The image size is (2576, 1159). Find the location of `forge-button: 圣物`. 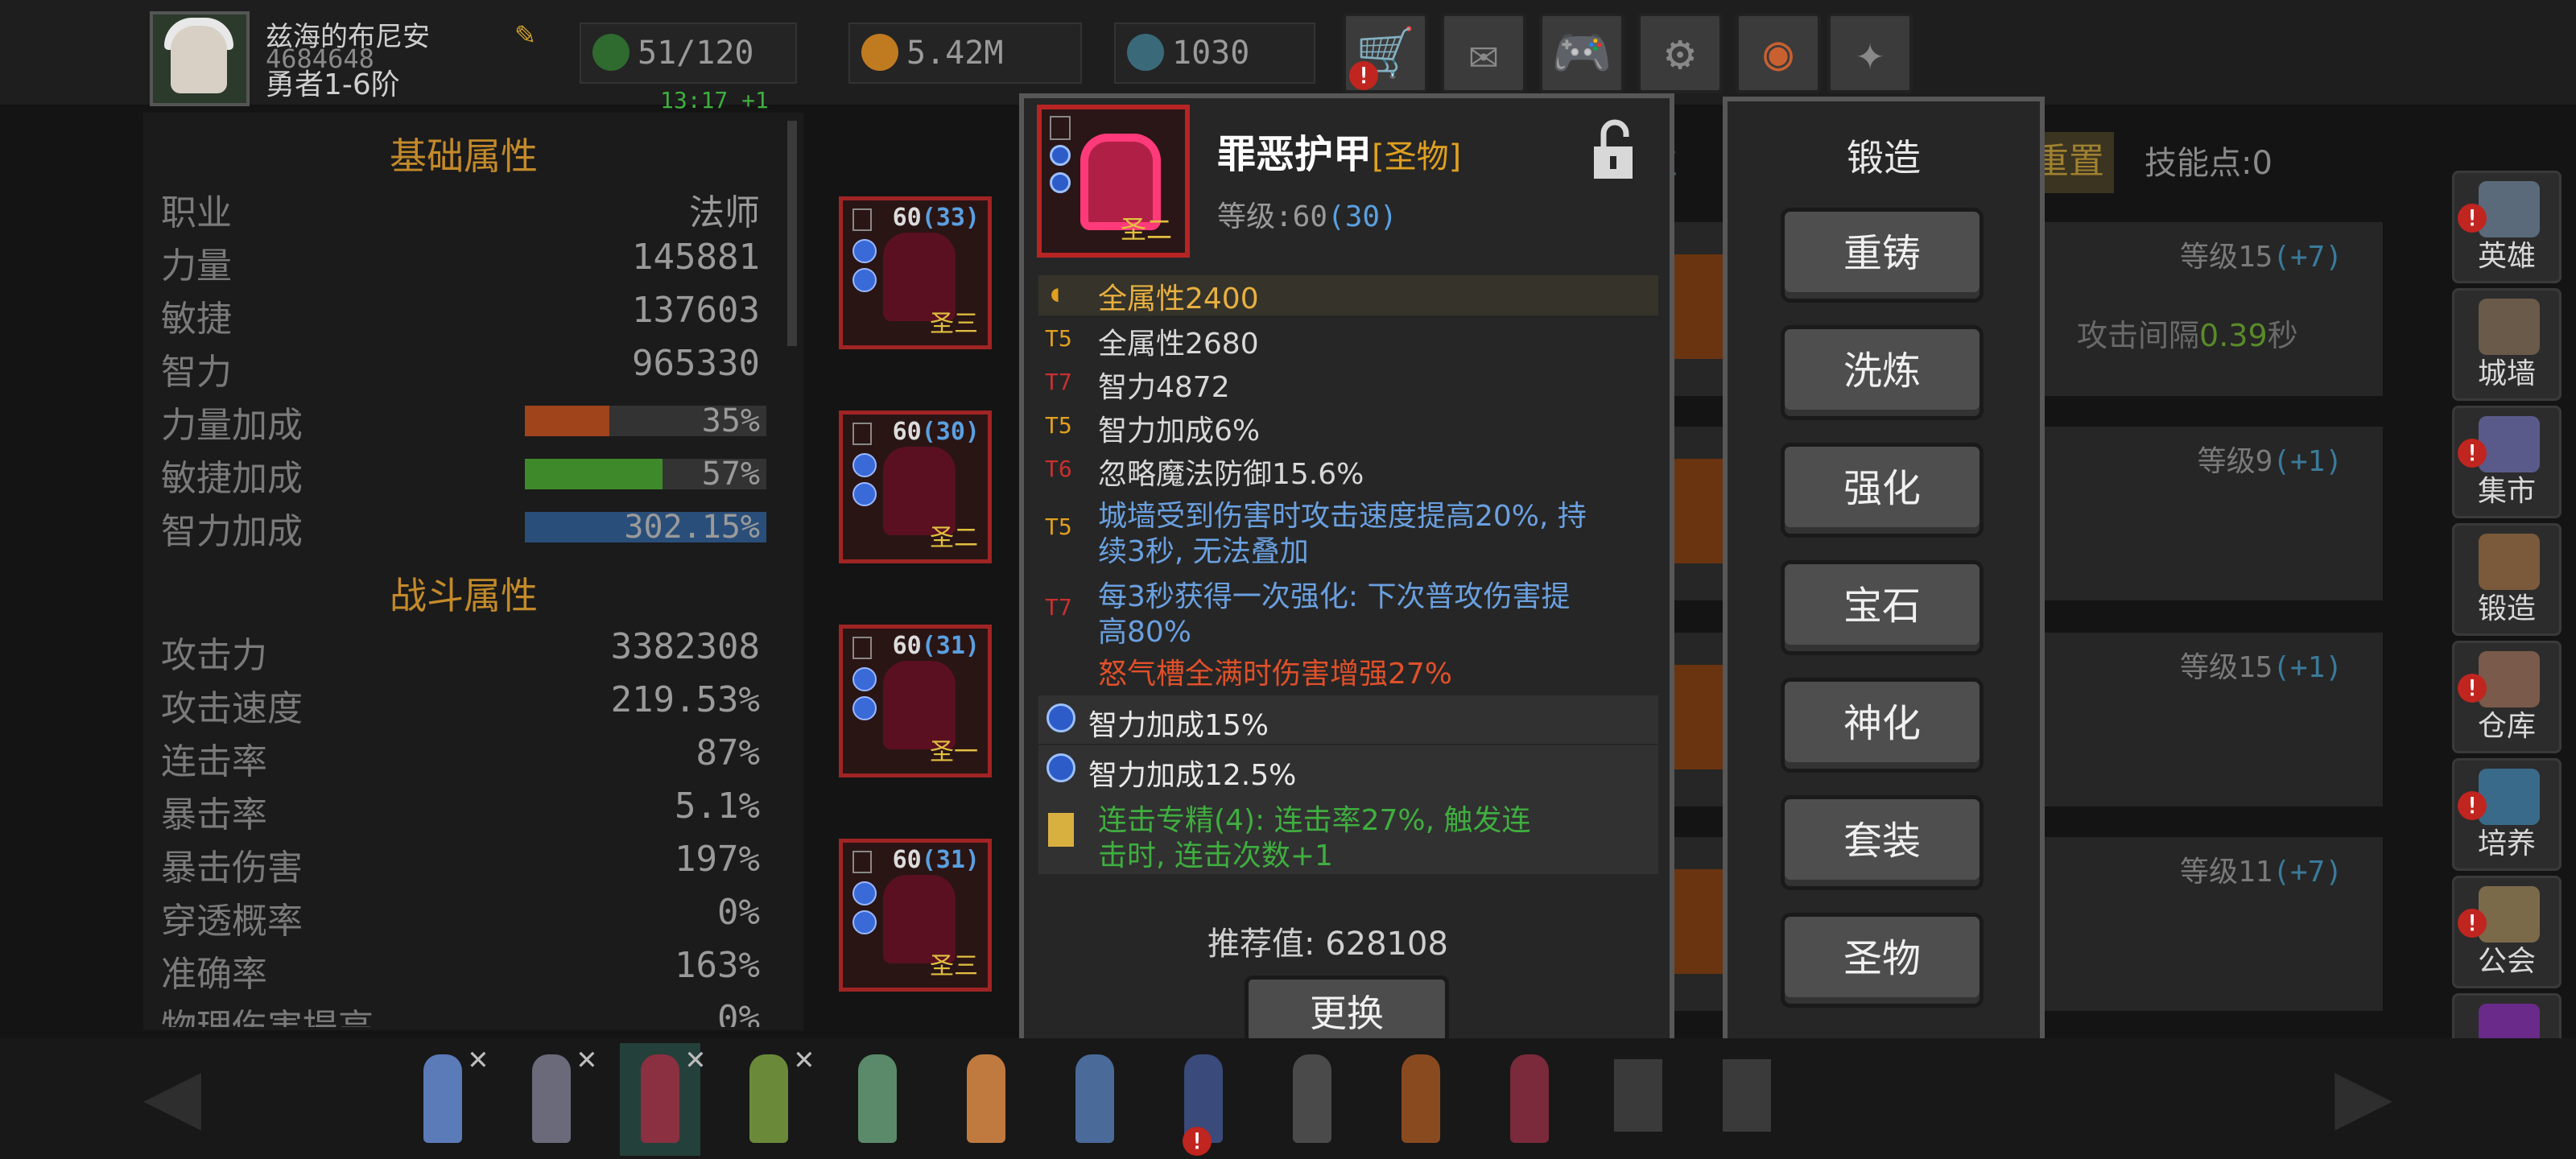

forge-button: 圣物 is located at coordinates (1882, 961).